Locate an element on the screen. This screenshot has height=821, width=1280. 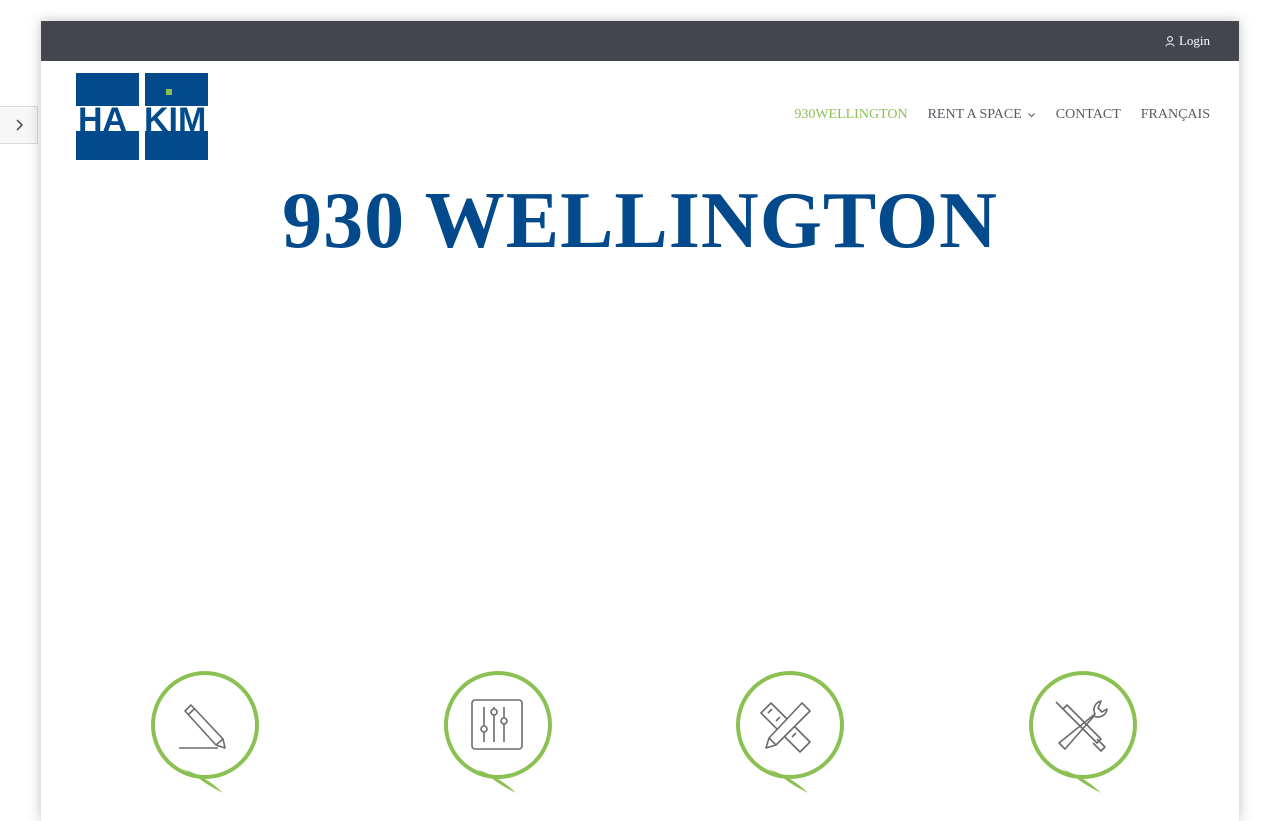
pencil-icon is located at coordinates (205, 732).